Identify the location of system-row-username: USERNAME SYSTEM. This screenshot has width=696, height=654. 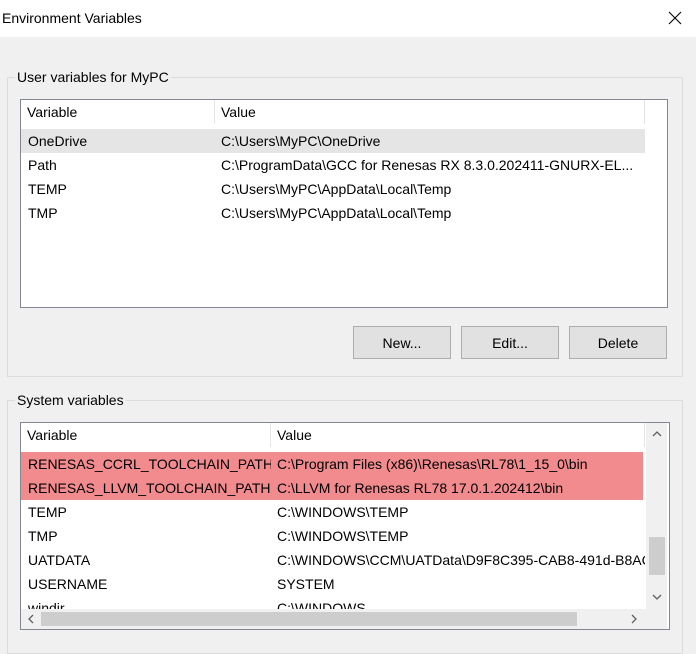
(333, 584).